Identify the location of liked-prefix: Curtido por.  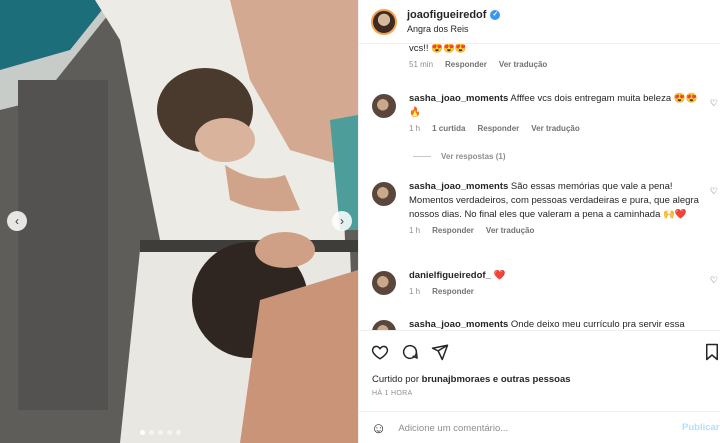
(395, 379).